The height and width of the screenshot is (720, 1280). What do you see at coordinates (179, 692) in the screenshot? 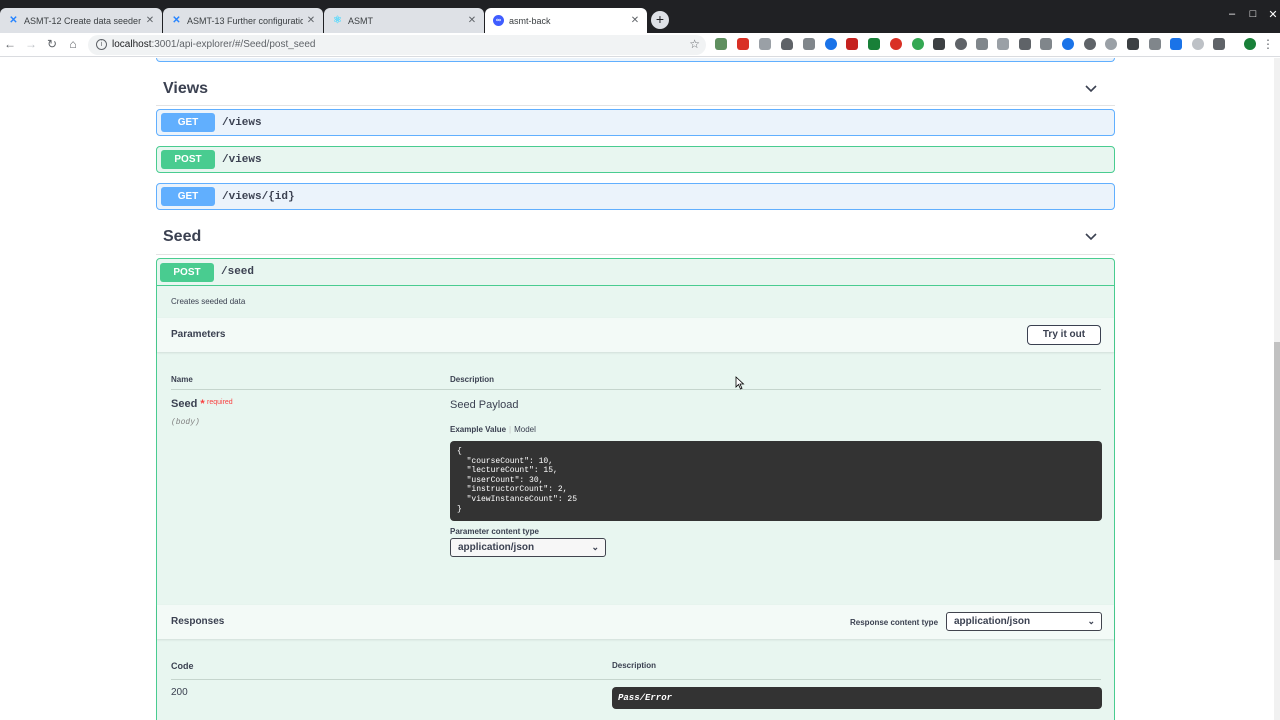
I see `response-code: 200` at bounding box center [179, 692].